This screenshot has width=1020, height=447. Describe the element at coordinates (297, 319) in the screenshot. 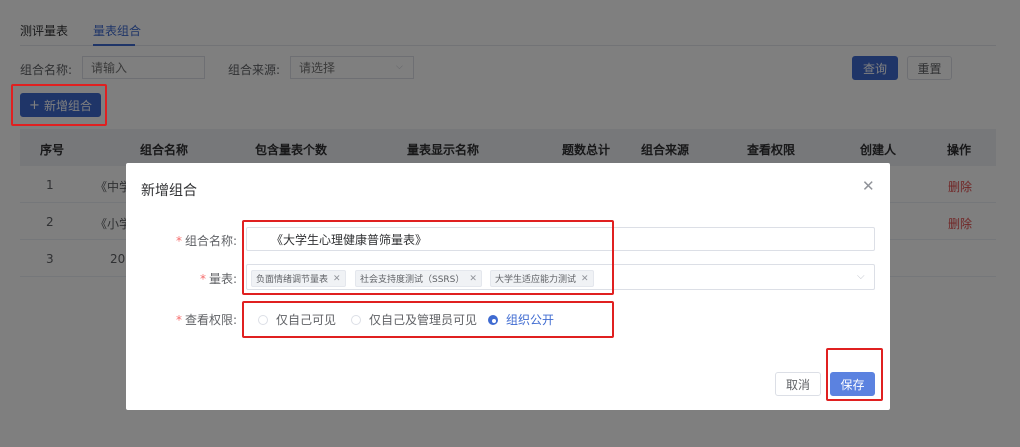

I see `radio-only-me: 仅自己可见` at that location.